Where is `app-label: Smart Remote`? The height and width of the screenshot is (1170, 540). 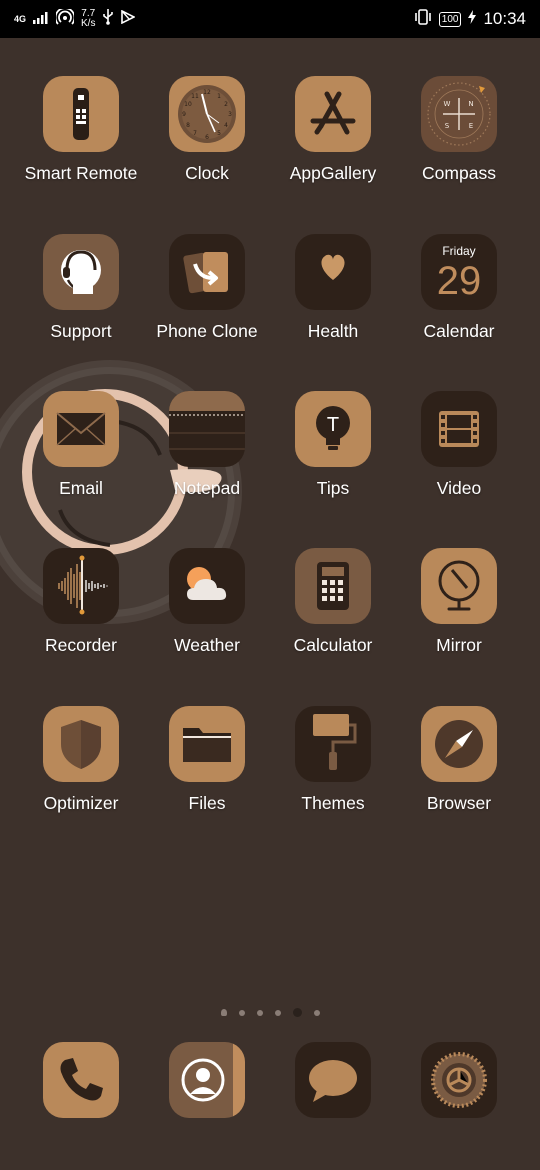
app-label: Smart Remote is located at coordinates (81, 173).